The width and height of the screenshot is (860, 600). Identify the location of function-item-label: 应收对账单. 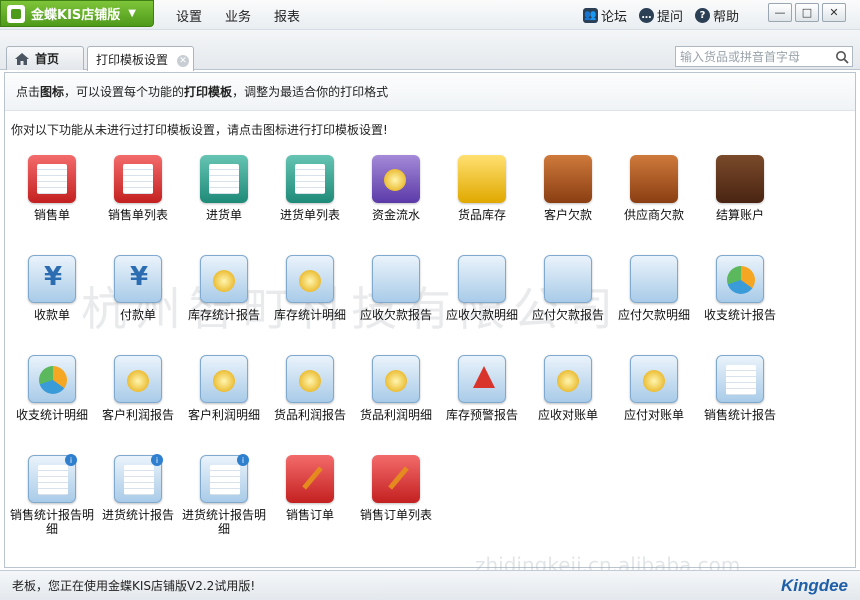
(567, 415).